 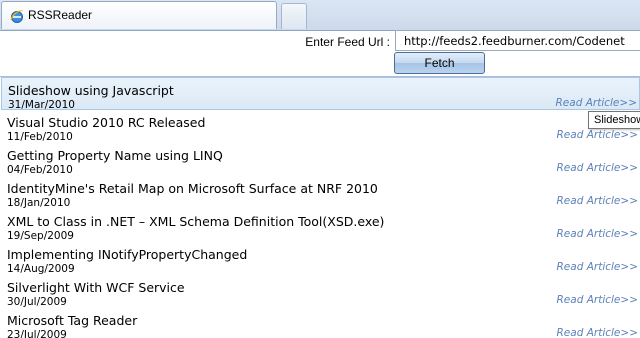 What do you see at coordinates (40, 137) in the screenshot?
I see `article-date: 11/Feb/2010` at bounding box center [40, 137].